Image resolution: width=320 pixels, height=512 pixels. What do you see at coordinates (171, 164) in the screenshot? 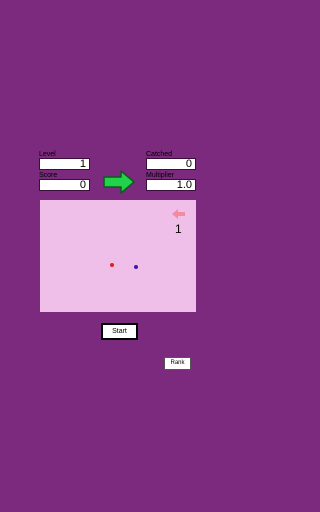
I see `caught-field: 0` at bounding box center [171, 164].